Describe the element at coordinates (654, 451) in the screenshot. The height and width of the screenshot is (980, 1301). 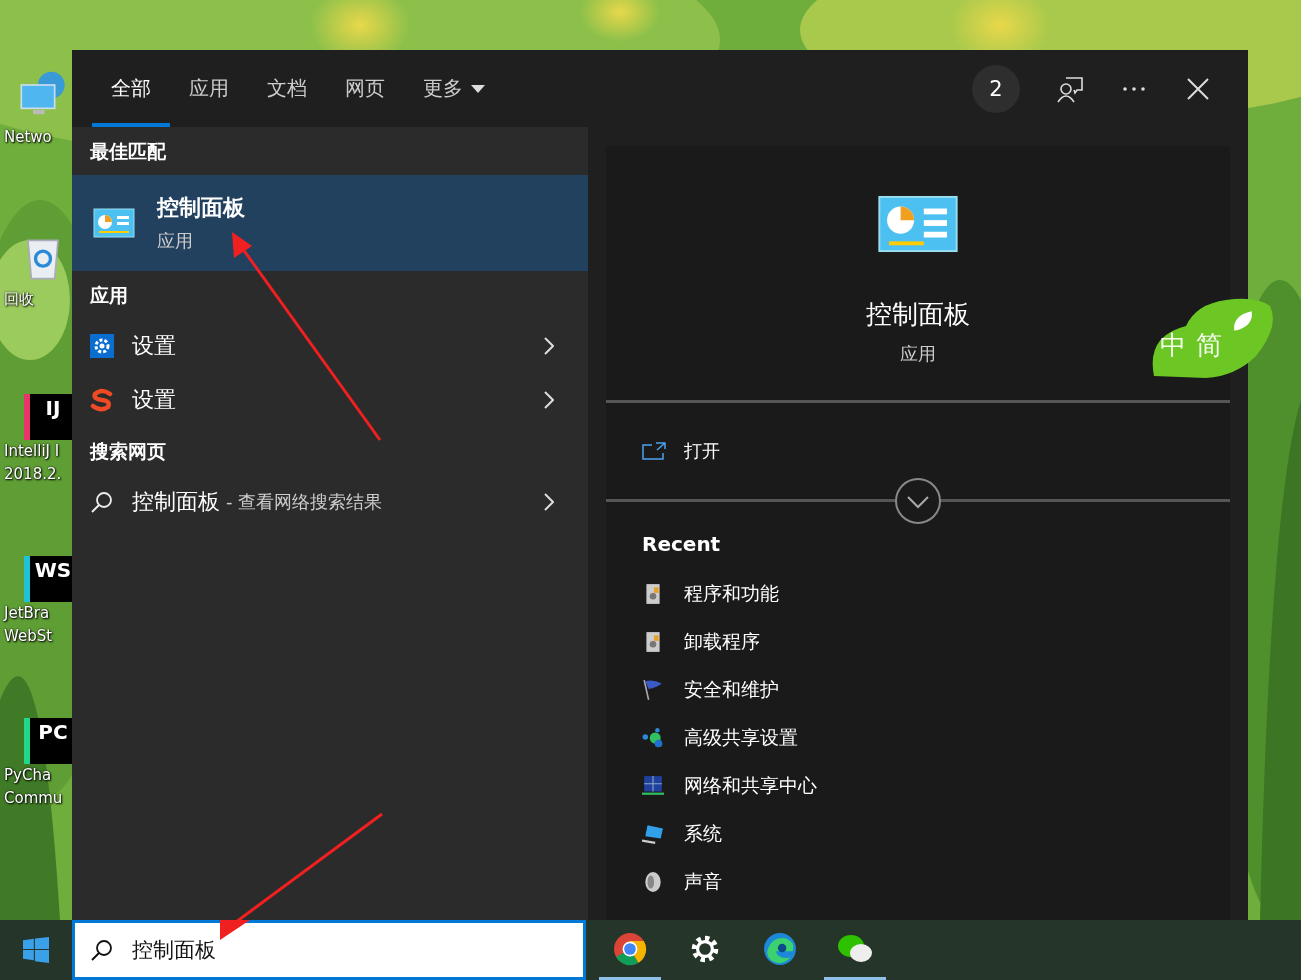
I see `open-window-icon` at that location.